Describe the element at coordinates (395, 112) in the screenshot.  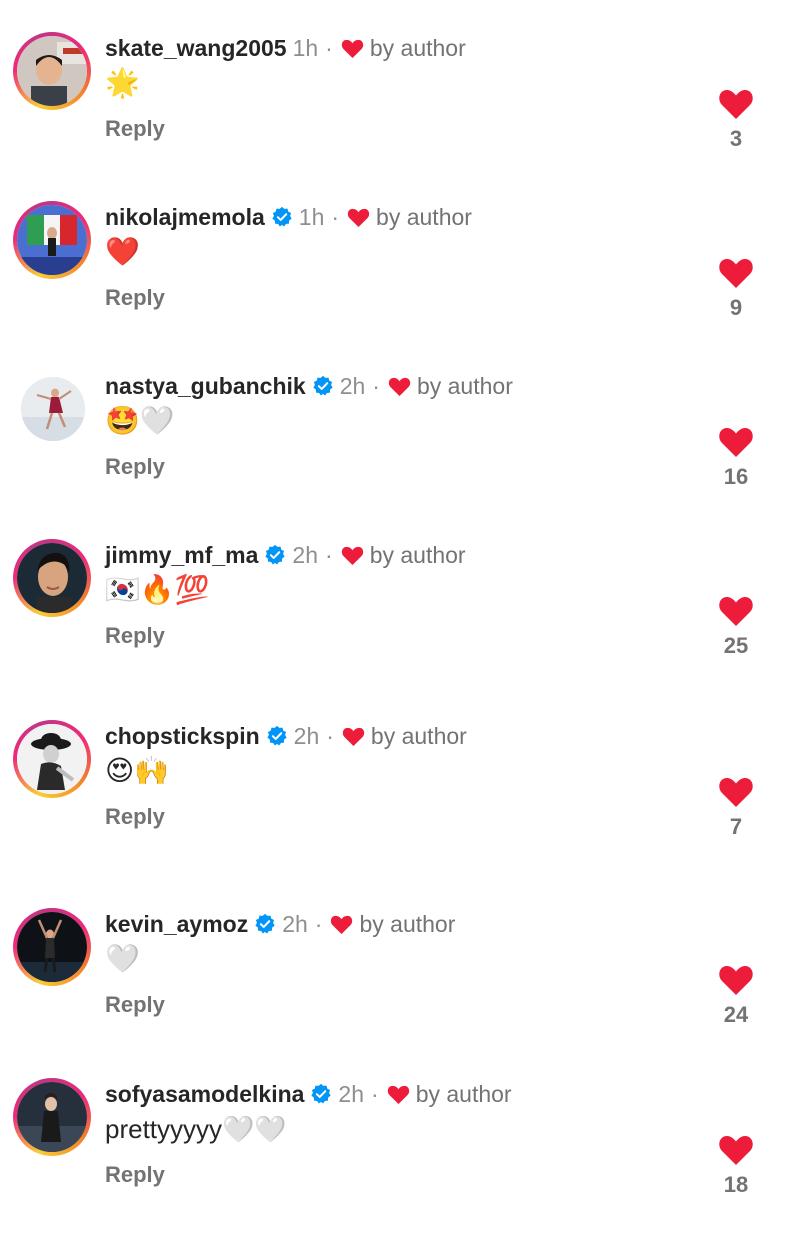
I see `comment-item: skate_wang2005 1h · by author 🌟 Reply 3` at that location.